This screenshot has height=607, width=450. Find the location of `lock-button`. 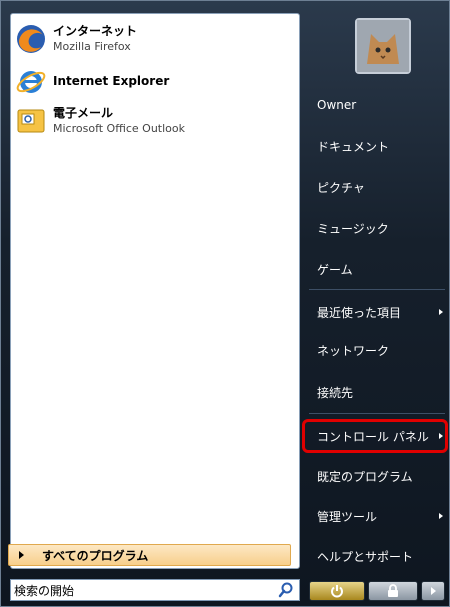

lock-button is located at coordinates (393, 591).